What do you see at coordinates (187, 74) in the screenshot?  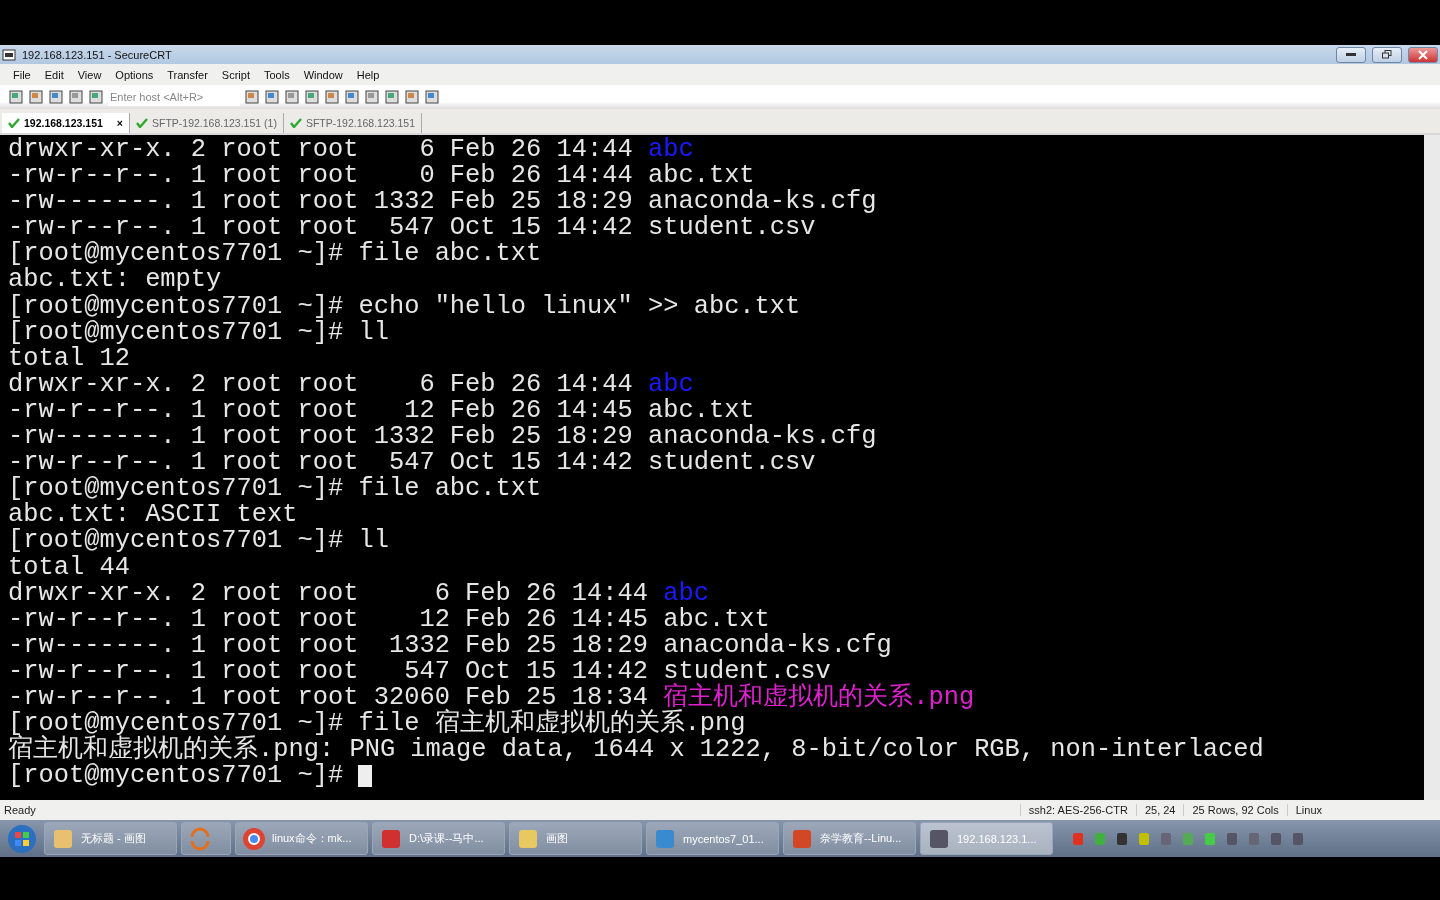 I see `menu-item: Transfer` at bounding box center [187, 74].